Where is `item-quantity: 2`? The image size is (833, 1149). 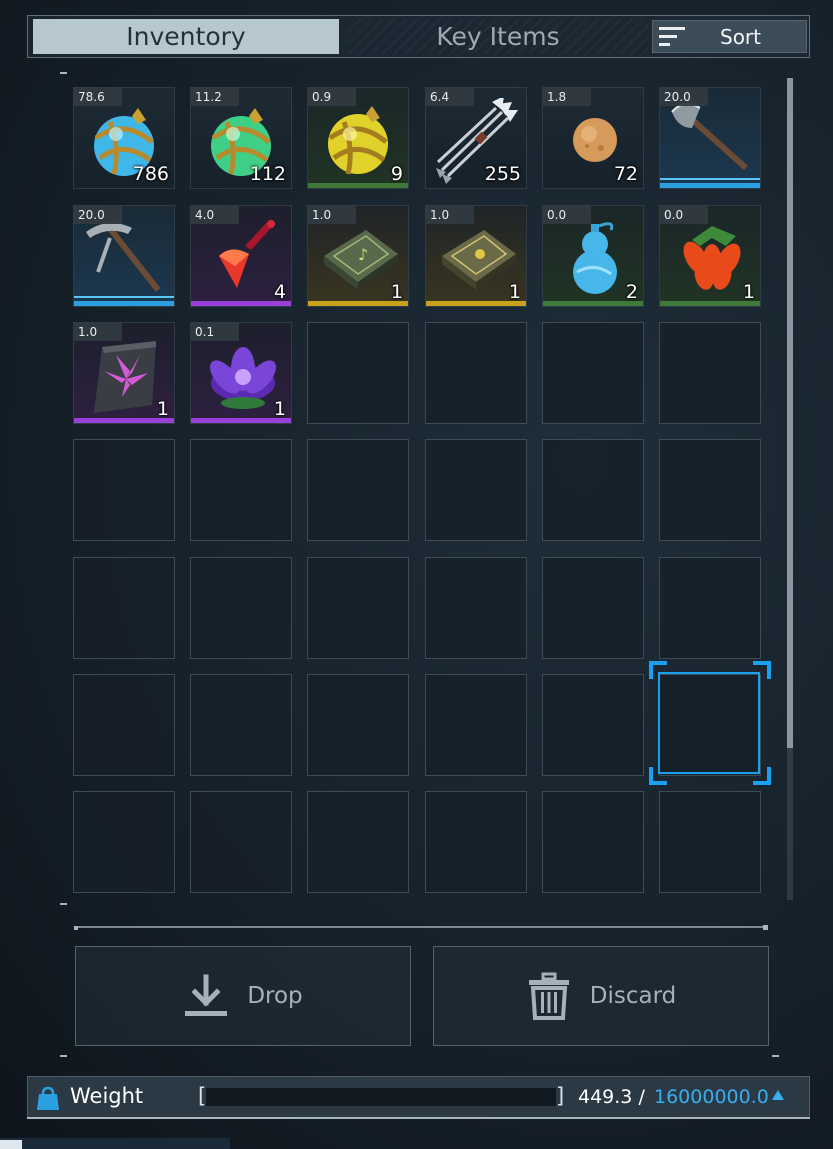
item-quantity: 2 is located at coordinates (631, 292).